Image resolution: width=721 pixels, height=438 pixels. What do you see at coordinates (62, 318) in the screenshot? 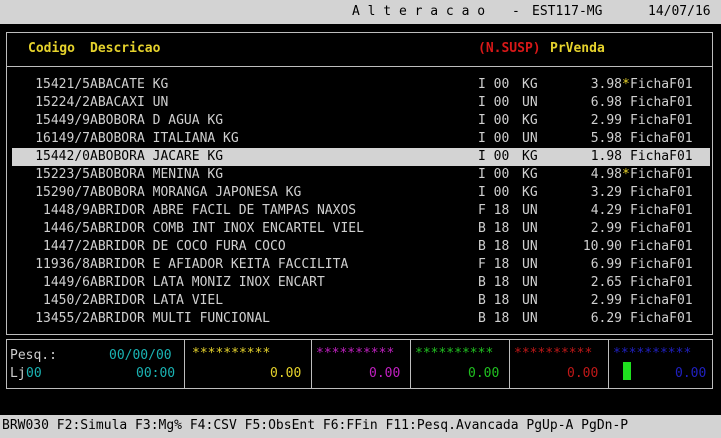
I see `cell-code: 13455/2` at bounding box center [62, 318].